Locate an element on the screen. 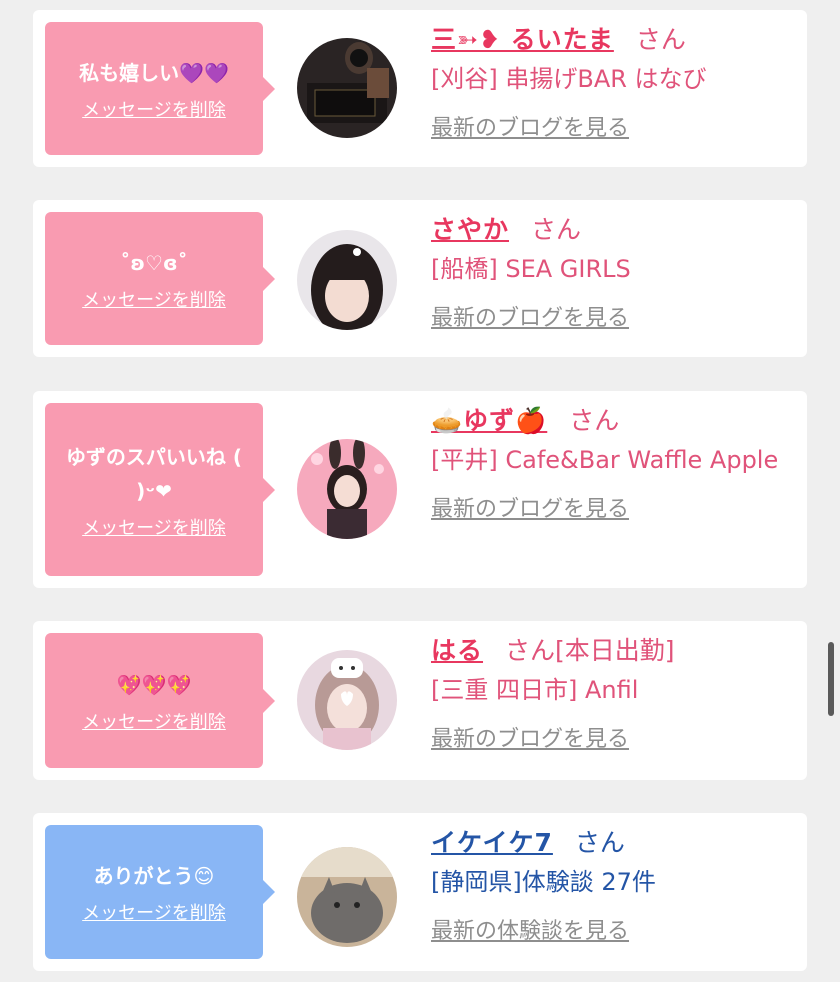 Image resolution: width=840 pixels, height=982 pixels. latest-review-link: 最新の体験談を見る is located at coordinates (530, 929).